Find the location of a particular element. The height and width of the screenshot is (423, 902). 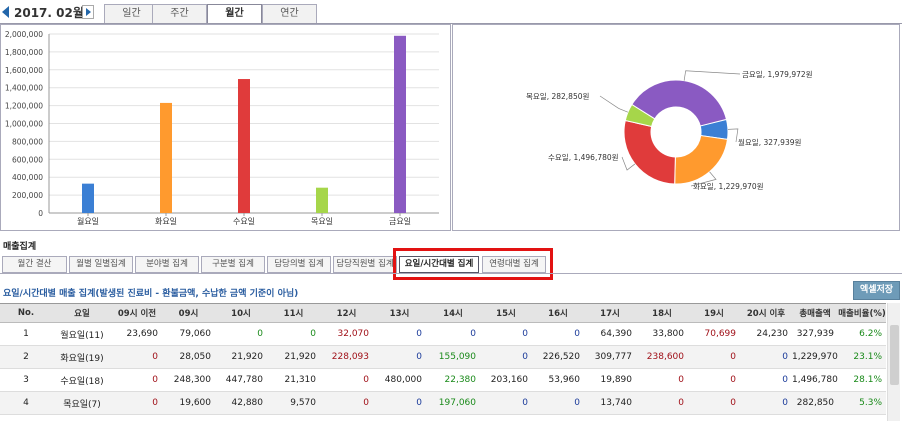

column-header: No. is located at coordinates (26, 313).